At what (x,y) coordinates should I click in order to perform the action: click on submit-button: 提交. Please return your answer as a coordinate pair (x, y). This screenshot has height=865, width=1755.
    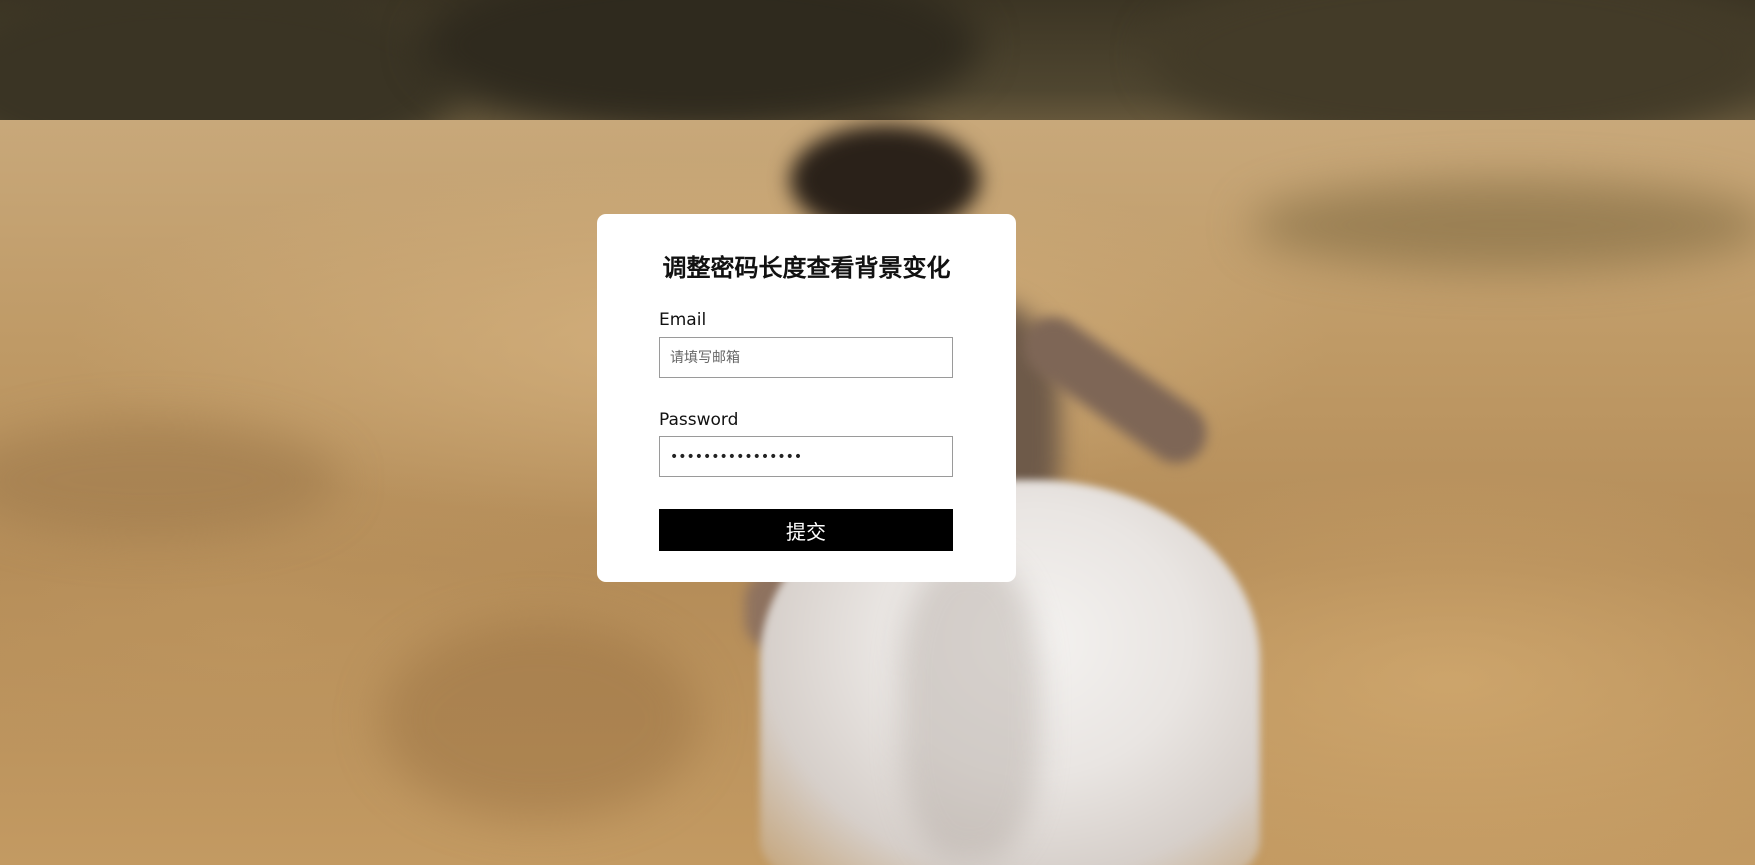
    Looking at the image, I should click on (806, 530).